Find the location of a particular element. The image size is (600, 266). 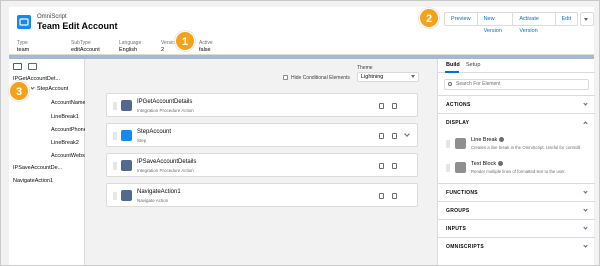

tree-item: AccountPhone is located at coordinates (69, 130).